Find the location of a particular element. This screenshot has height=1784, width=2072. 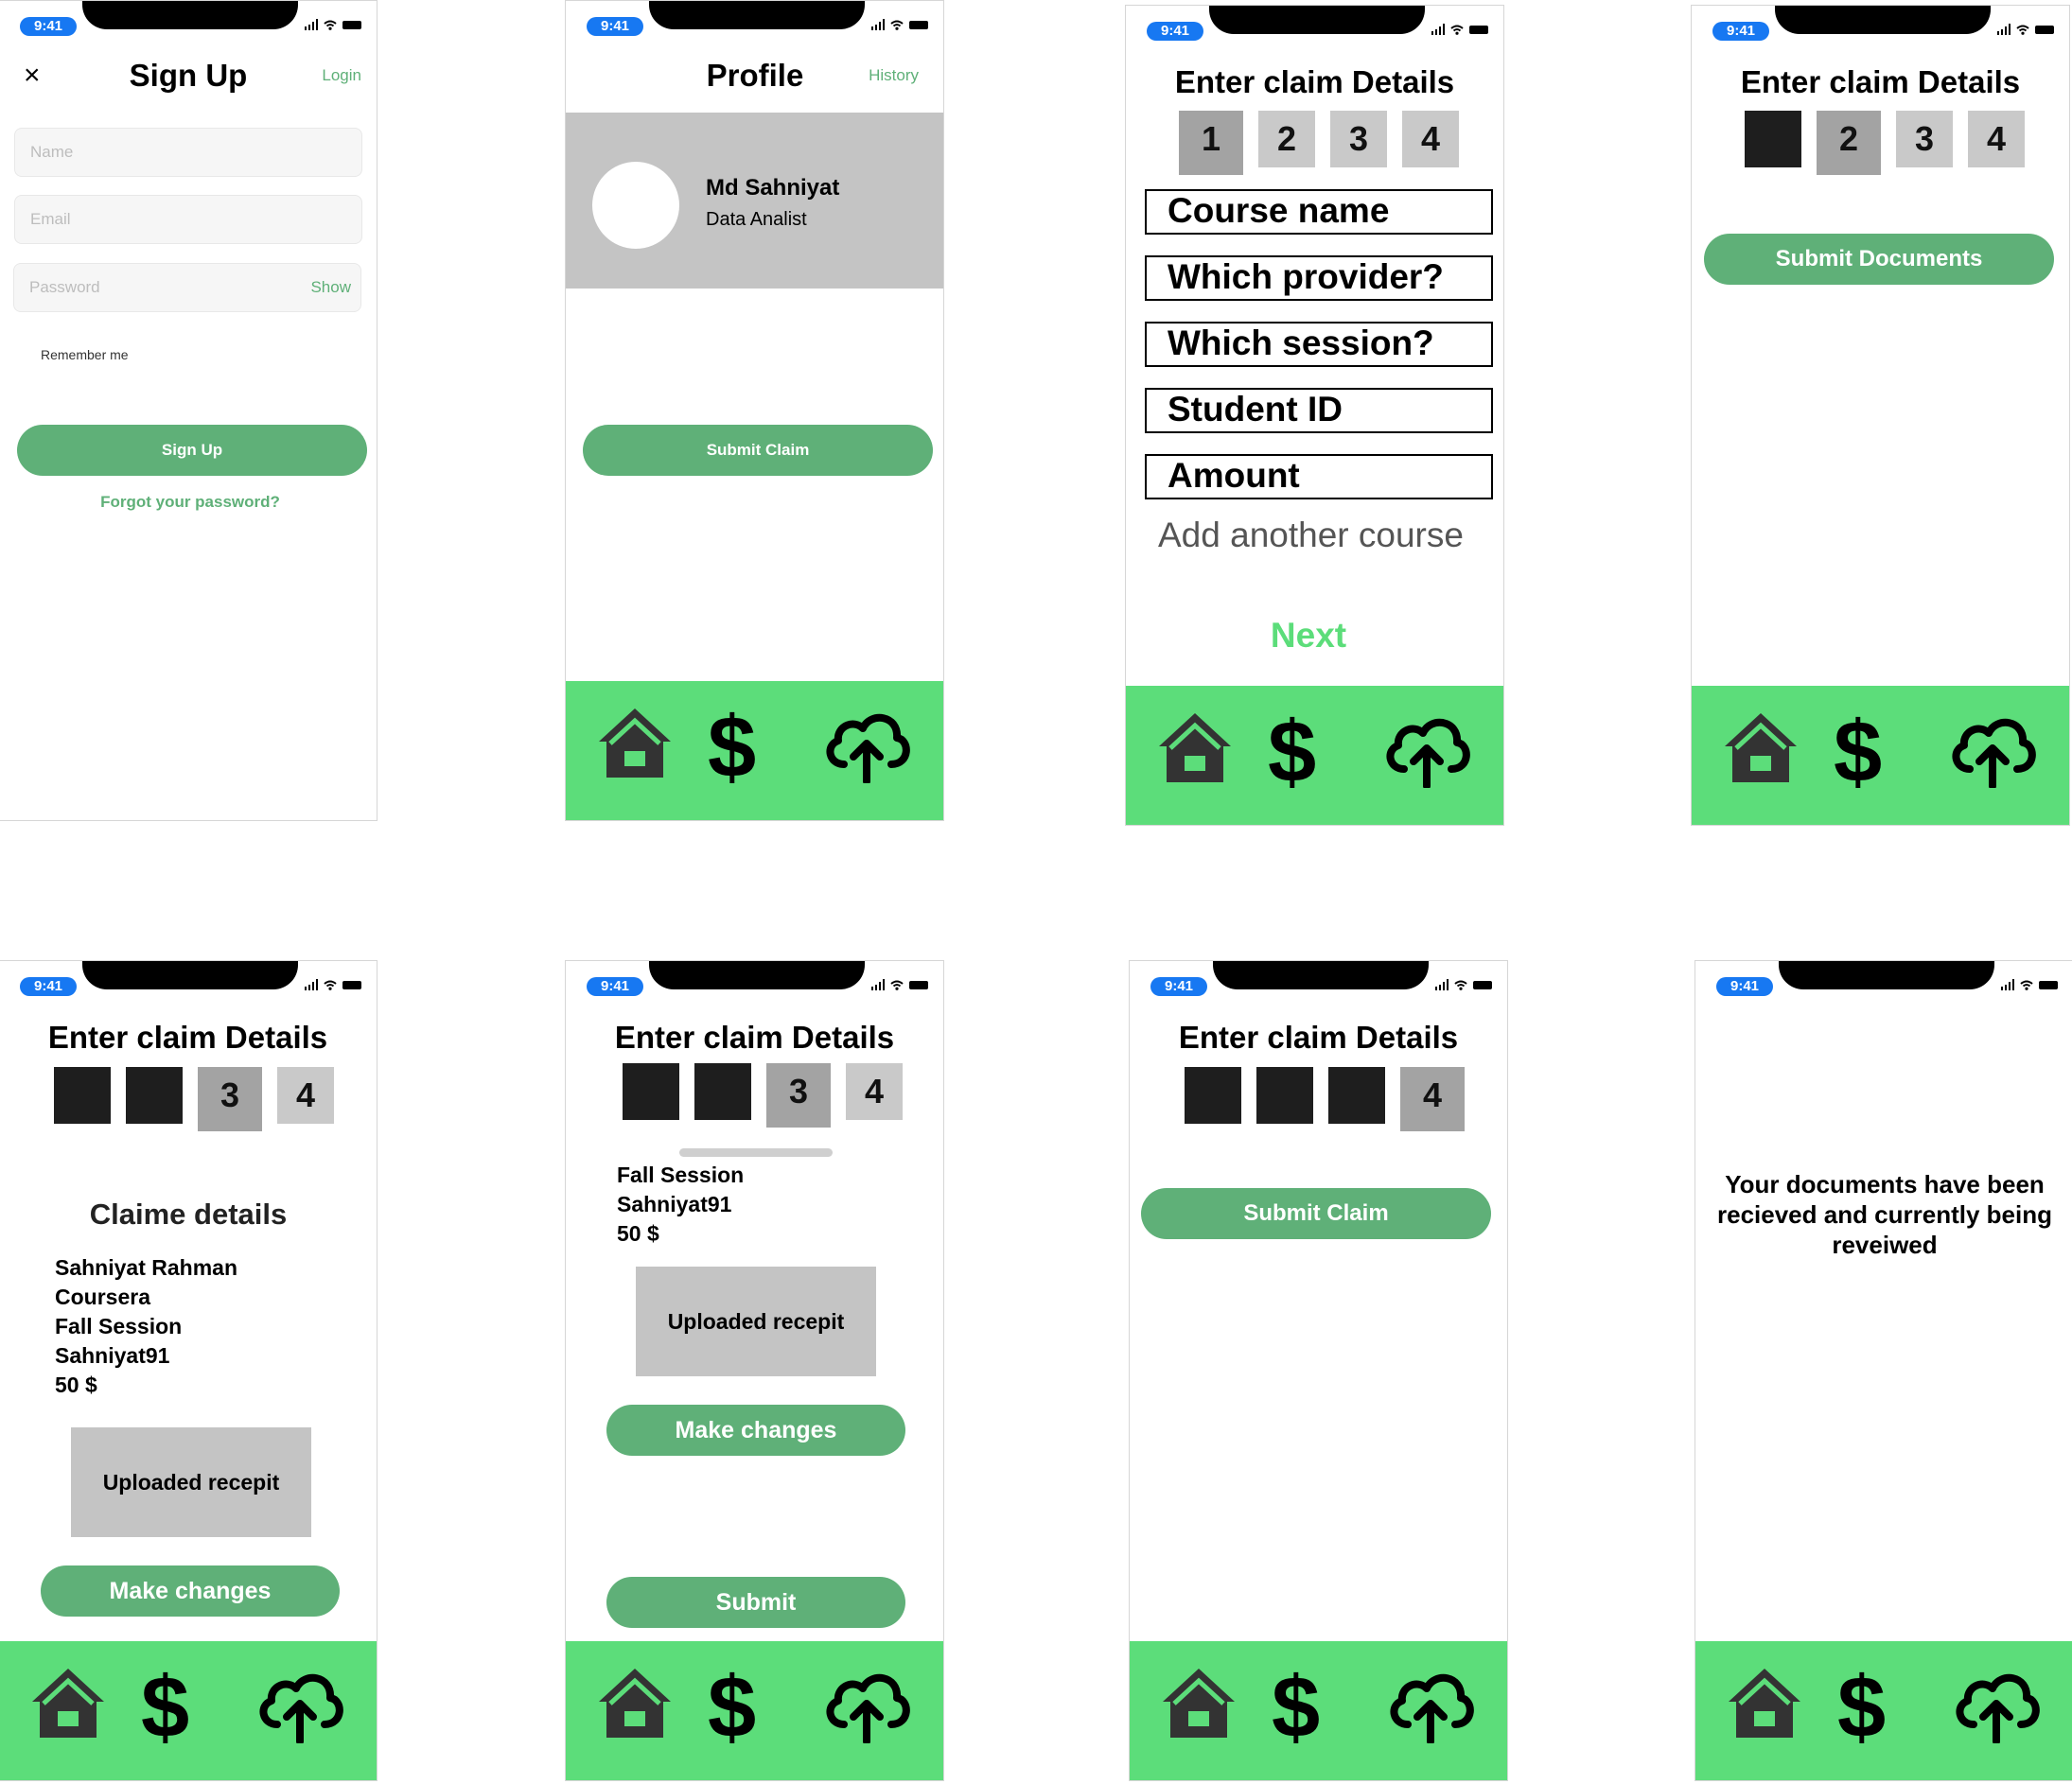

submit-button: Submit is located at coordinates (755, 1603).